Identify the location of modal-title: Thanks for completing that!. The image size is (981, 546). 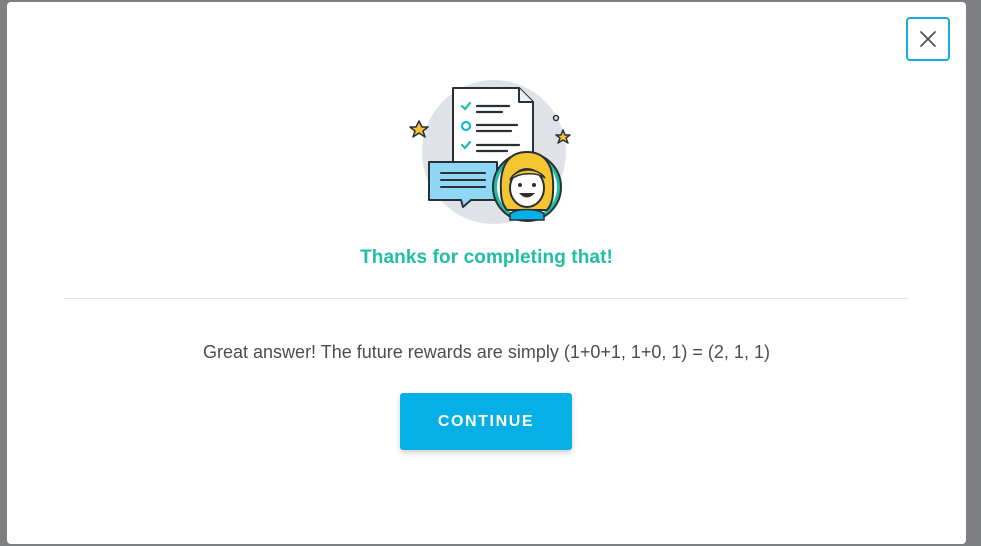
(486, 257).